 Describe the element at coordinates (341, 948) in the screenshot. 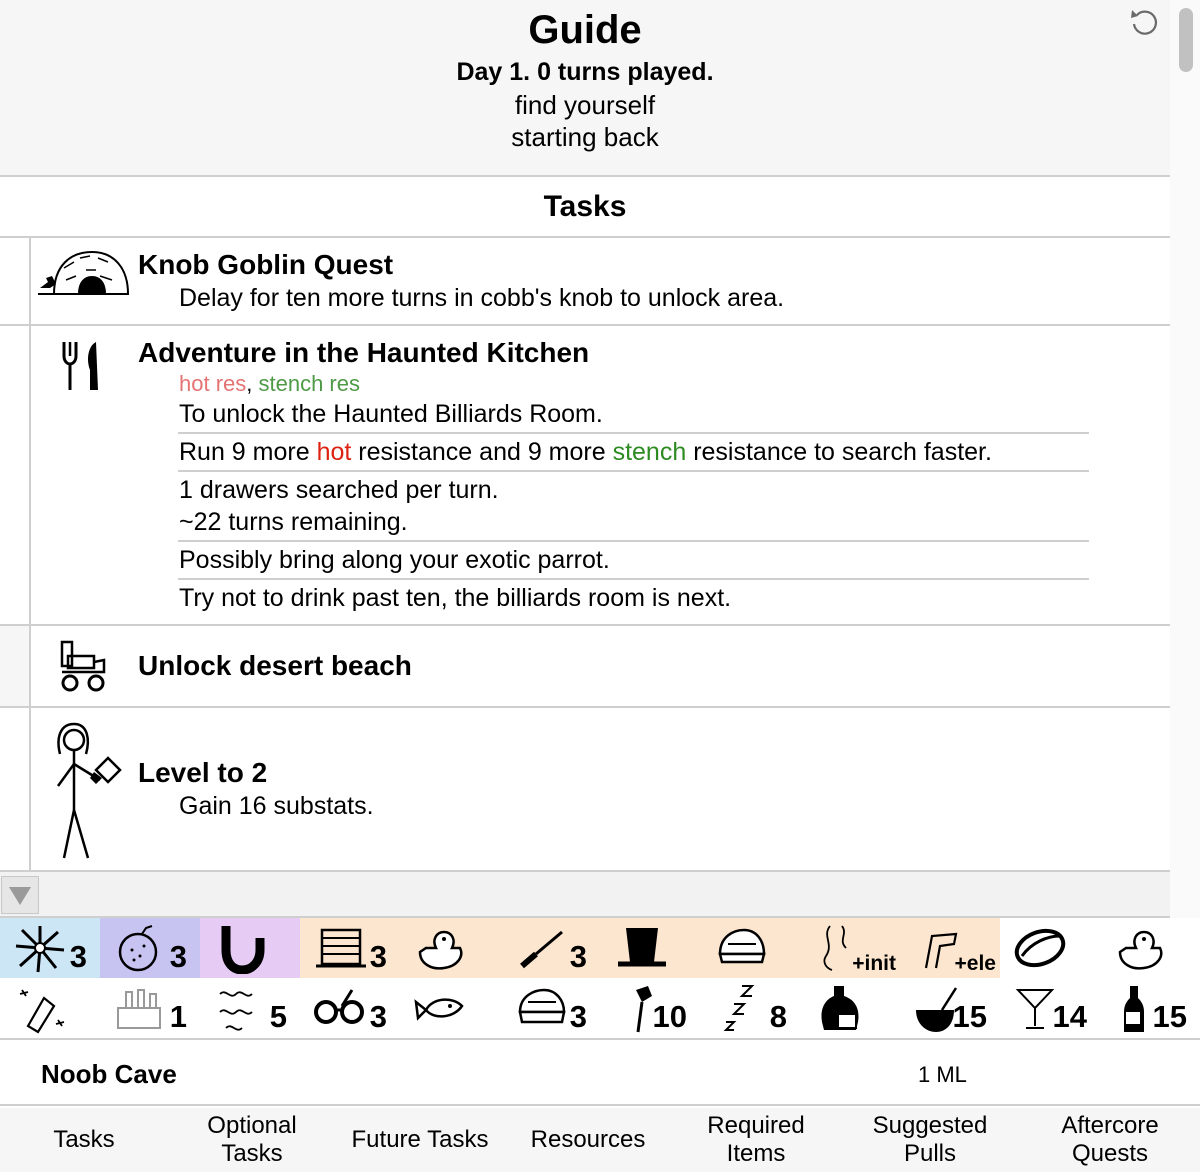

I see `abacus-icon` at that location.